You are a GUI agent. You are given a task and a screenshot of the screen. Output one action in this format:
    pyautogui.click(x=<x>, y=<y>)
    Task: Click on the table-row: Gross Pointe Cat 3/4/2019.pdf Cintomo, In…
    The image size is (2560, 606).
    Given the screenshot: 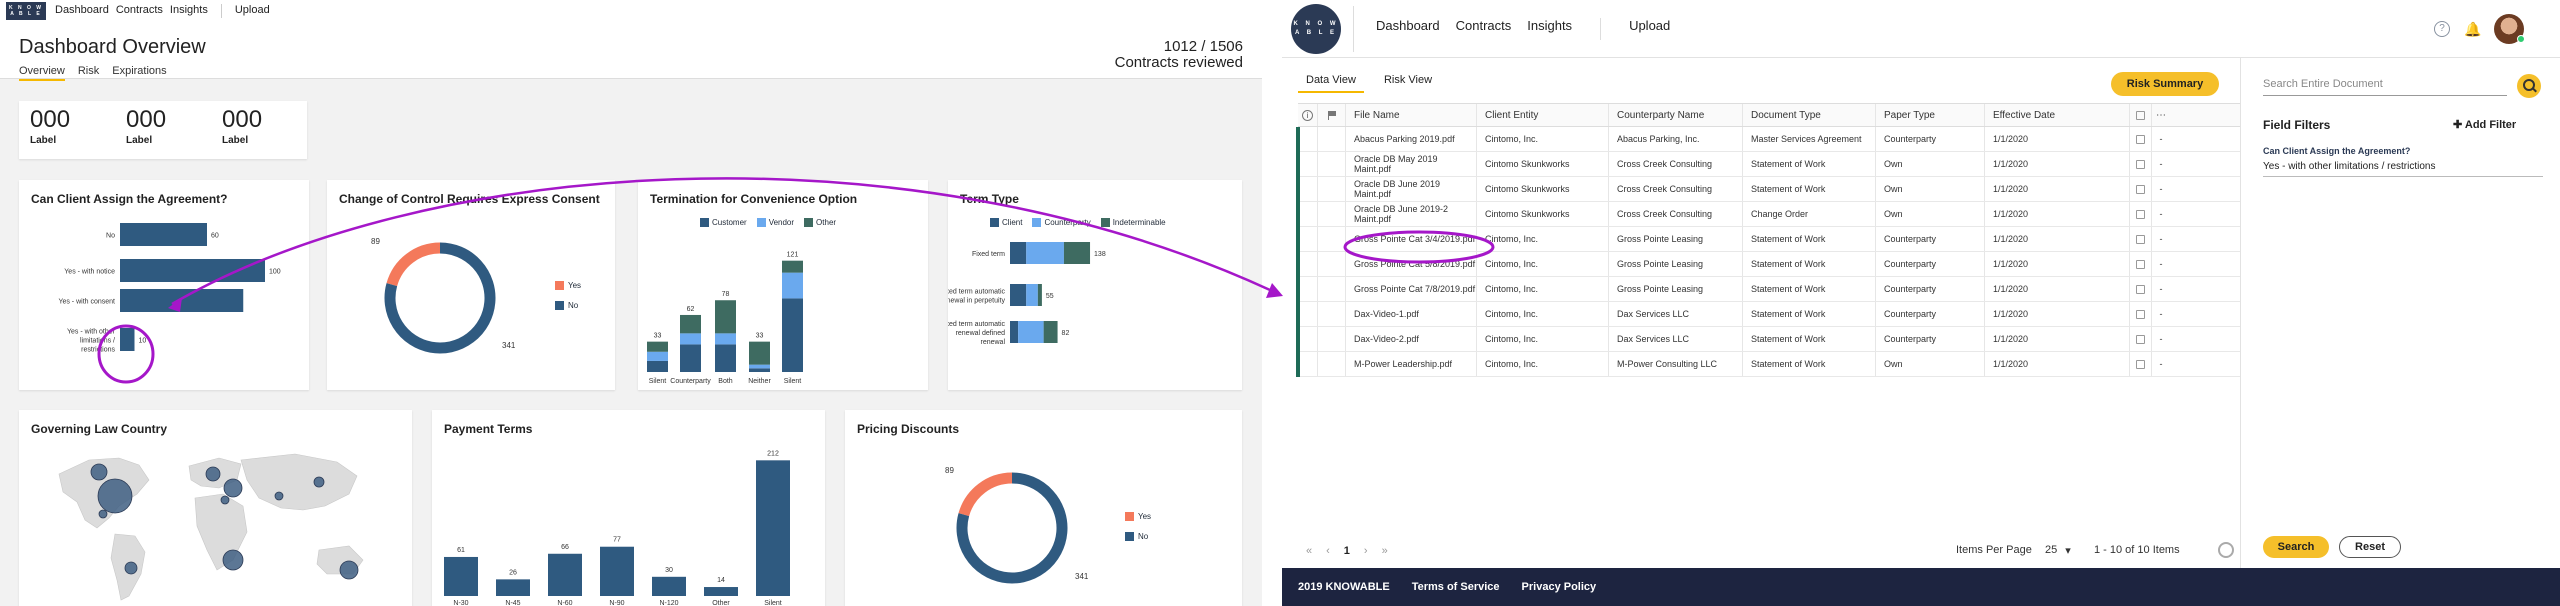 What is the action you would take?
    pyautogui.click(x=1768, y=239)
    